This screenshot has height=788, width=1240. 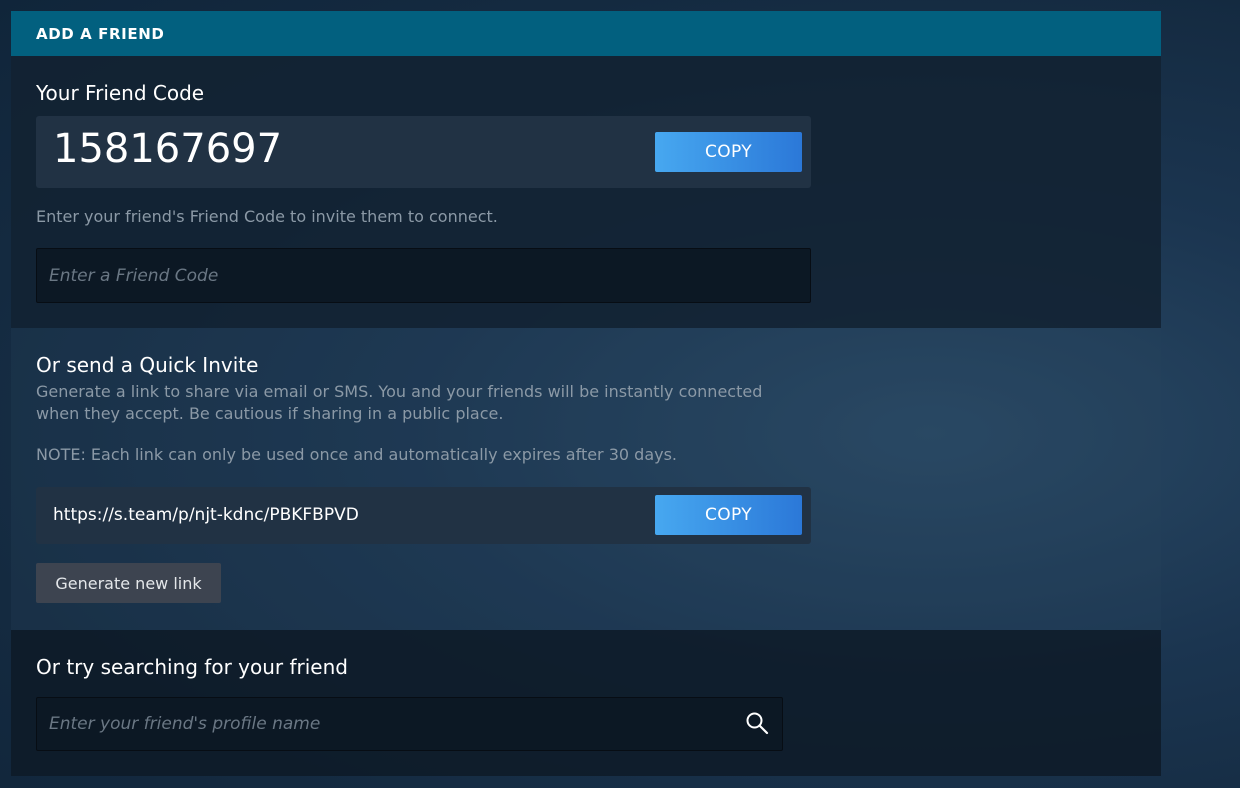 I want to click on panel-header: ADD A FRIEND, so click(x=586, y=33).